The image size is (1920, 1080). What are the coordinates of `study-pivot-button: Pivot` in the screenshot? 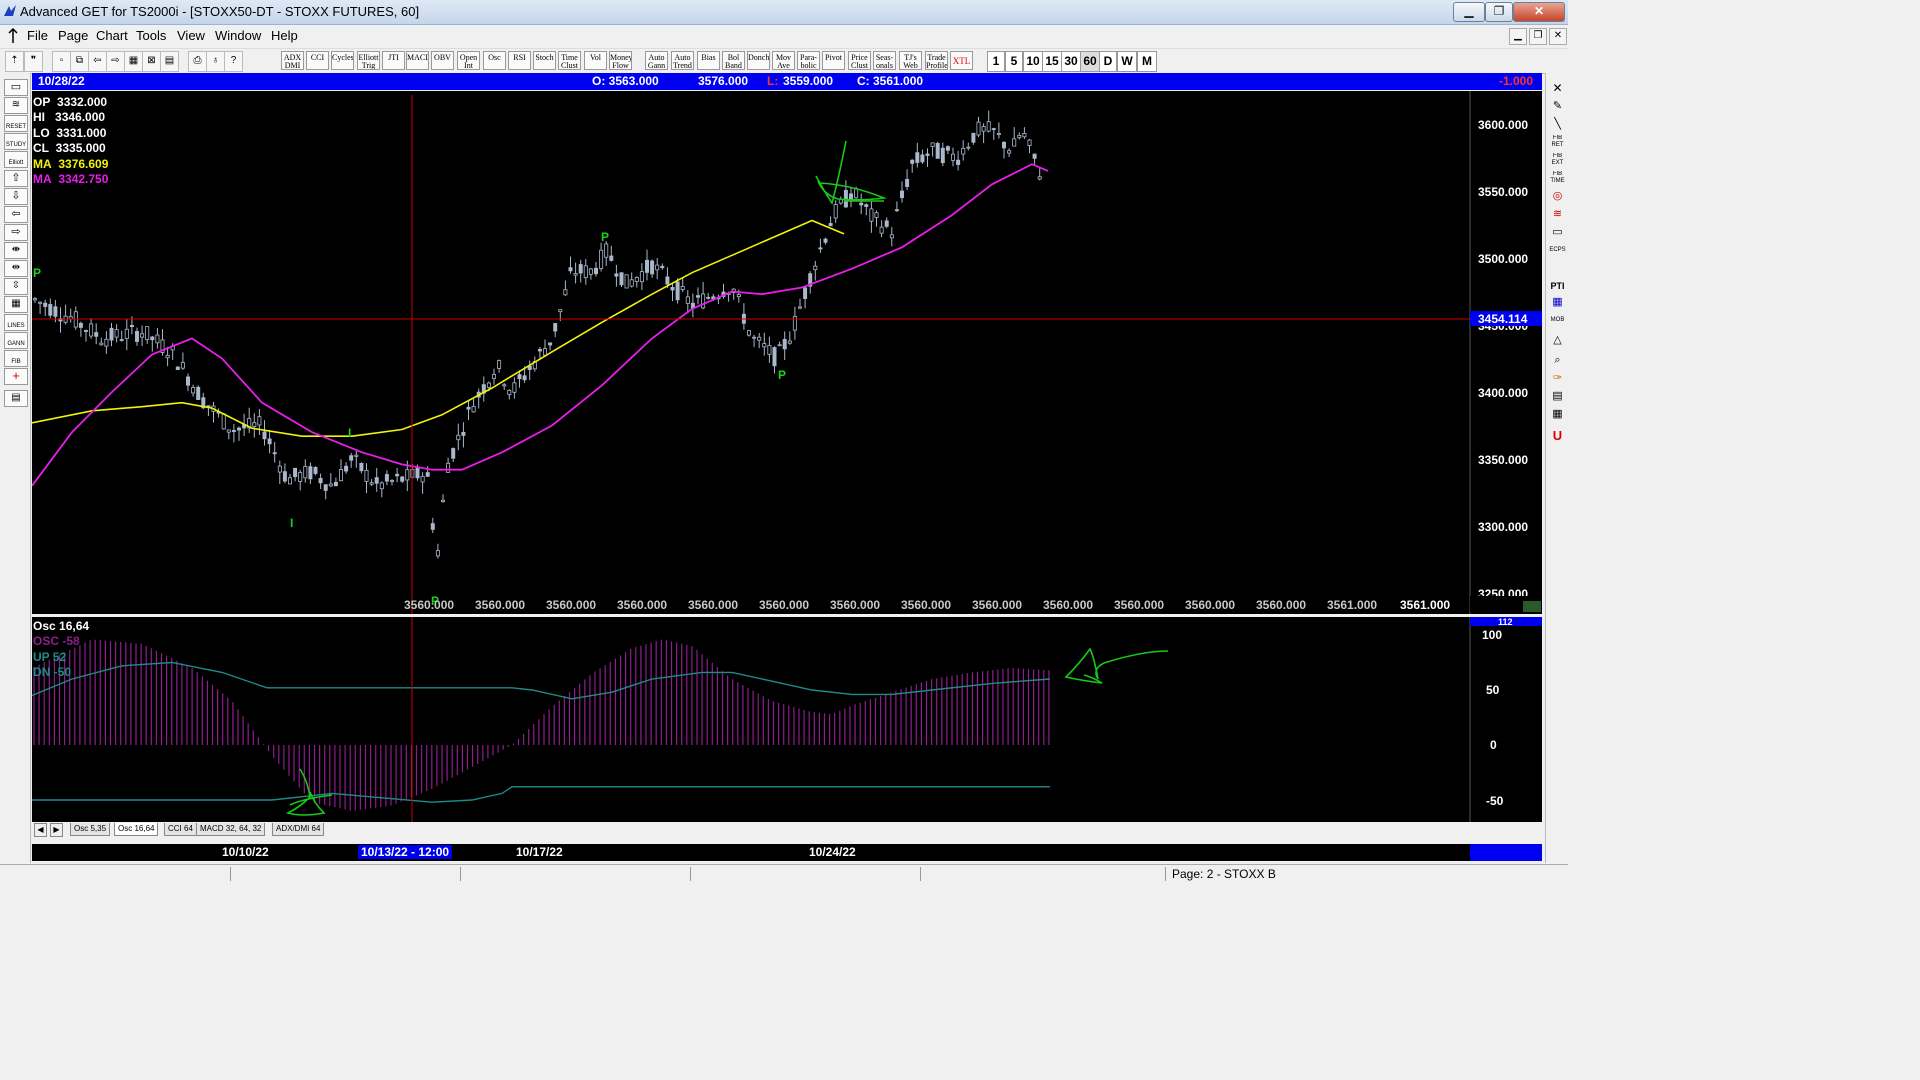 It's located at (833, 60).